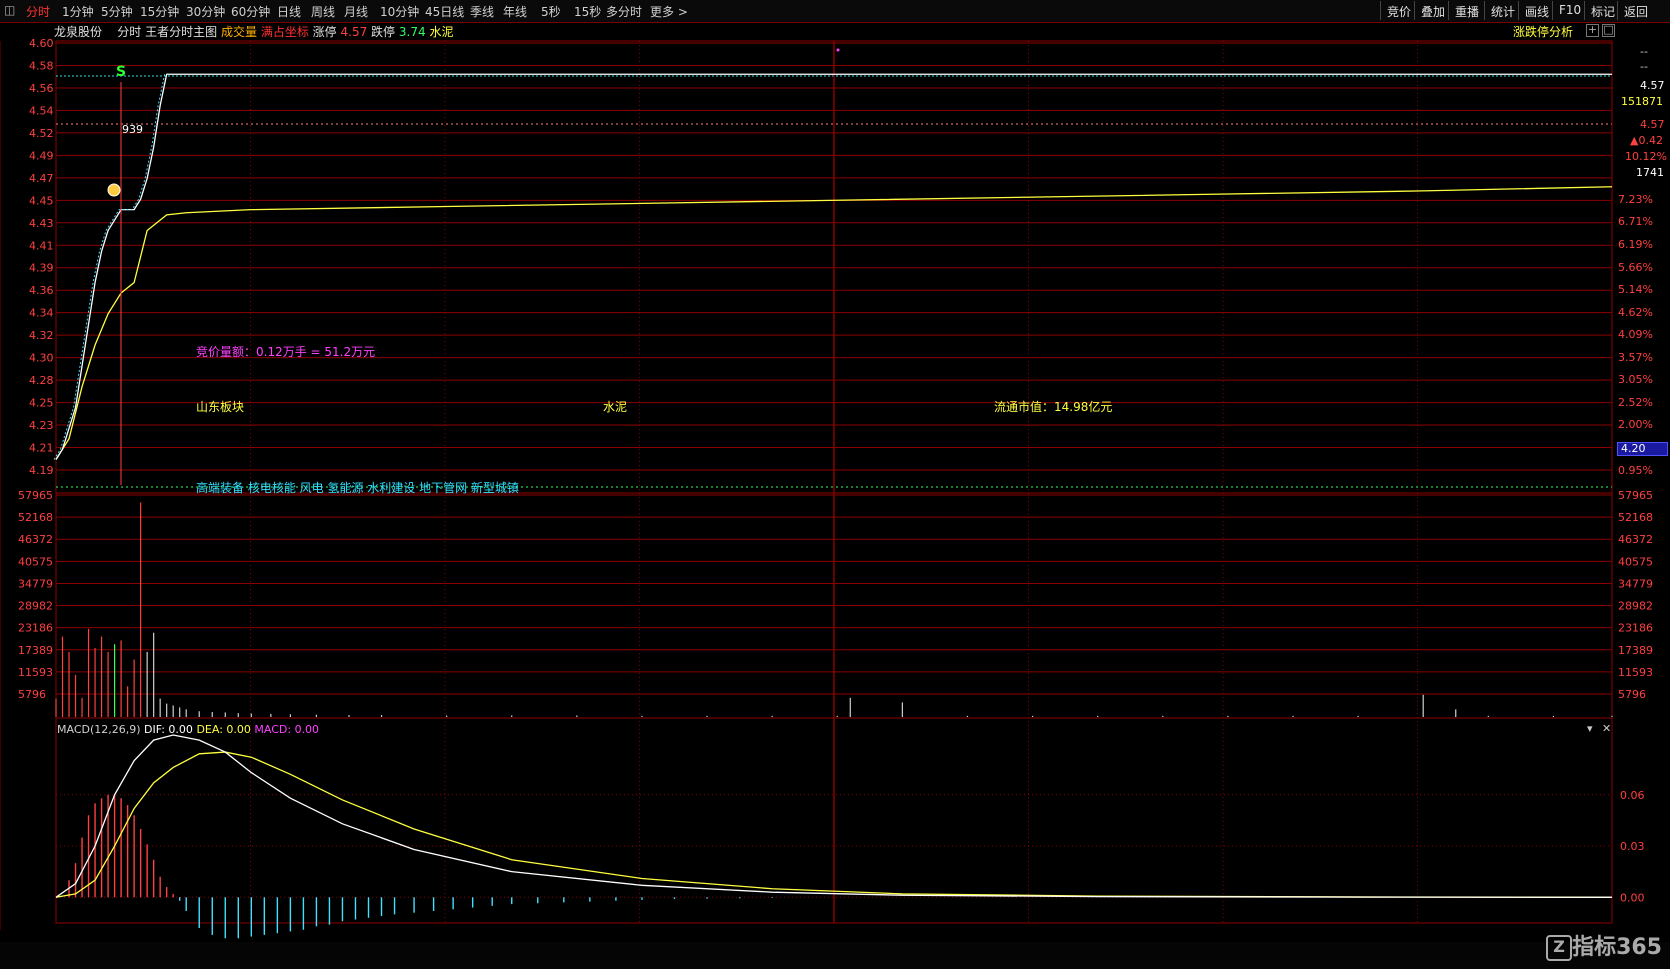 Image resolution: width=1670 pixels, height=969 pixels. Describe the element at coordinates (41, 245) in the screenshot. I see `price-tick-label: 4.41` at that location.